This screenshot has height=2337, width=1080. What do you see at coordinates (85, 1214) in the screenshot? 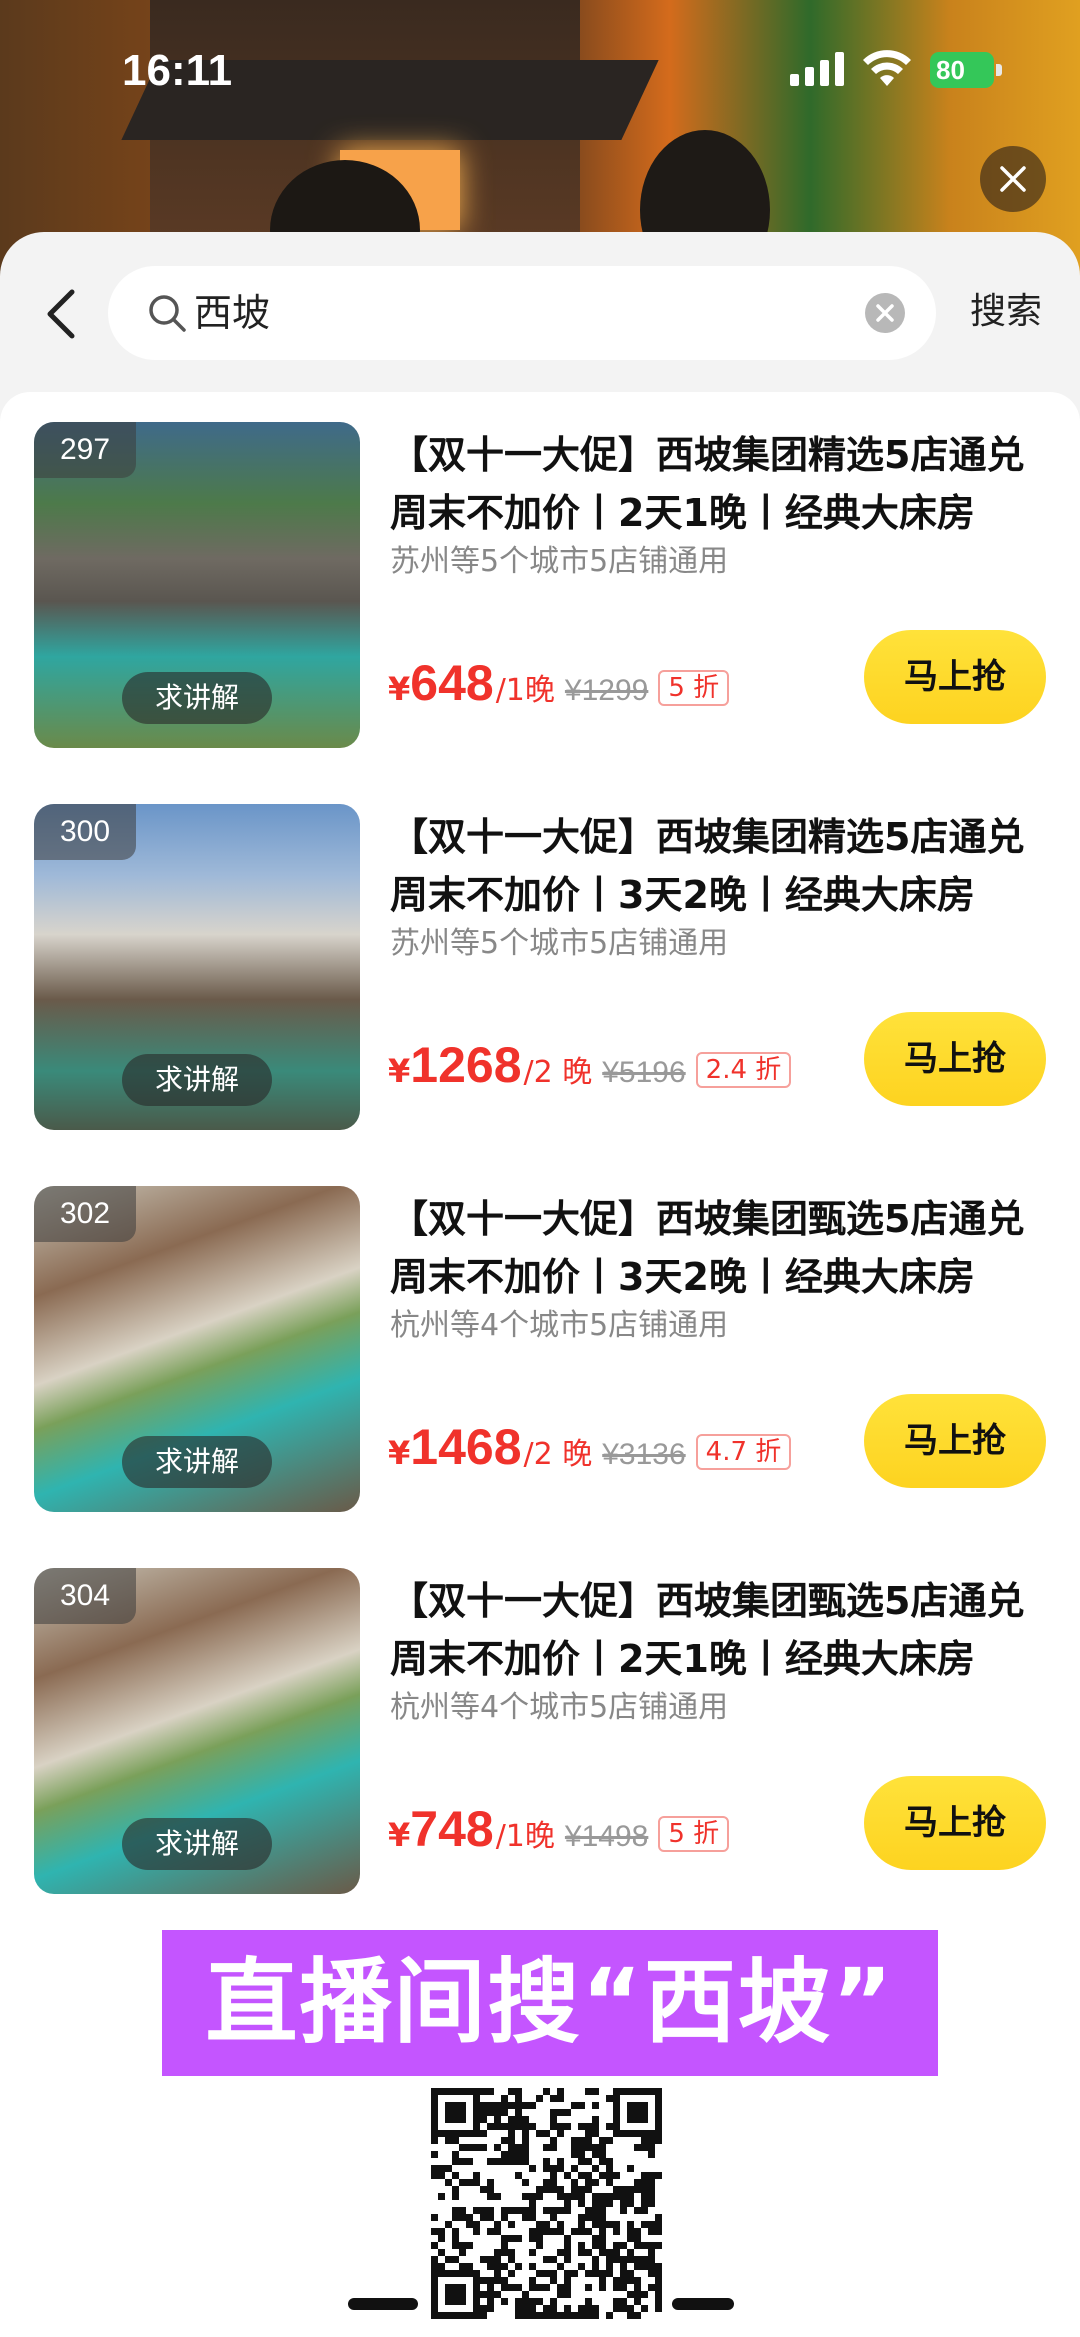
I see `product-number-badge: 302` at bounding box center [85, 1214].